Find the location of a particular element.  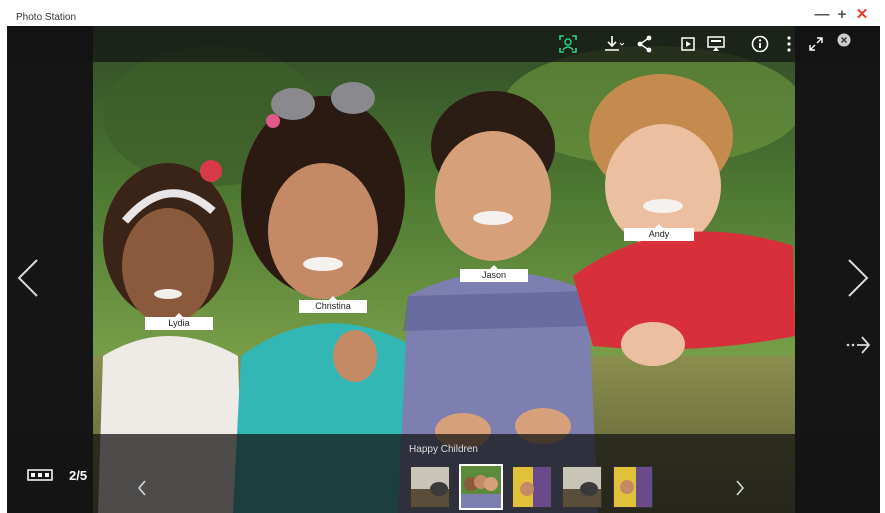

title-bar: Photo Station — + ✕ is located at coordinates (442, 13).